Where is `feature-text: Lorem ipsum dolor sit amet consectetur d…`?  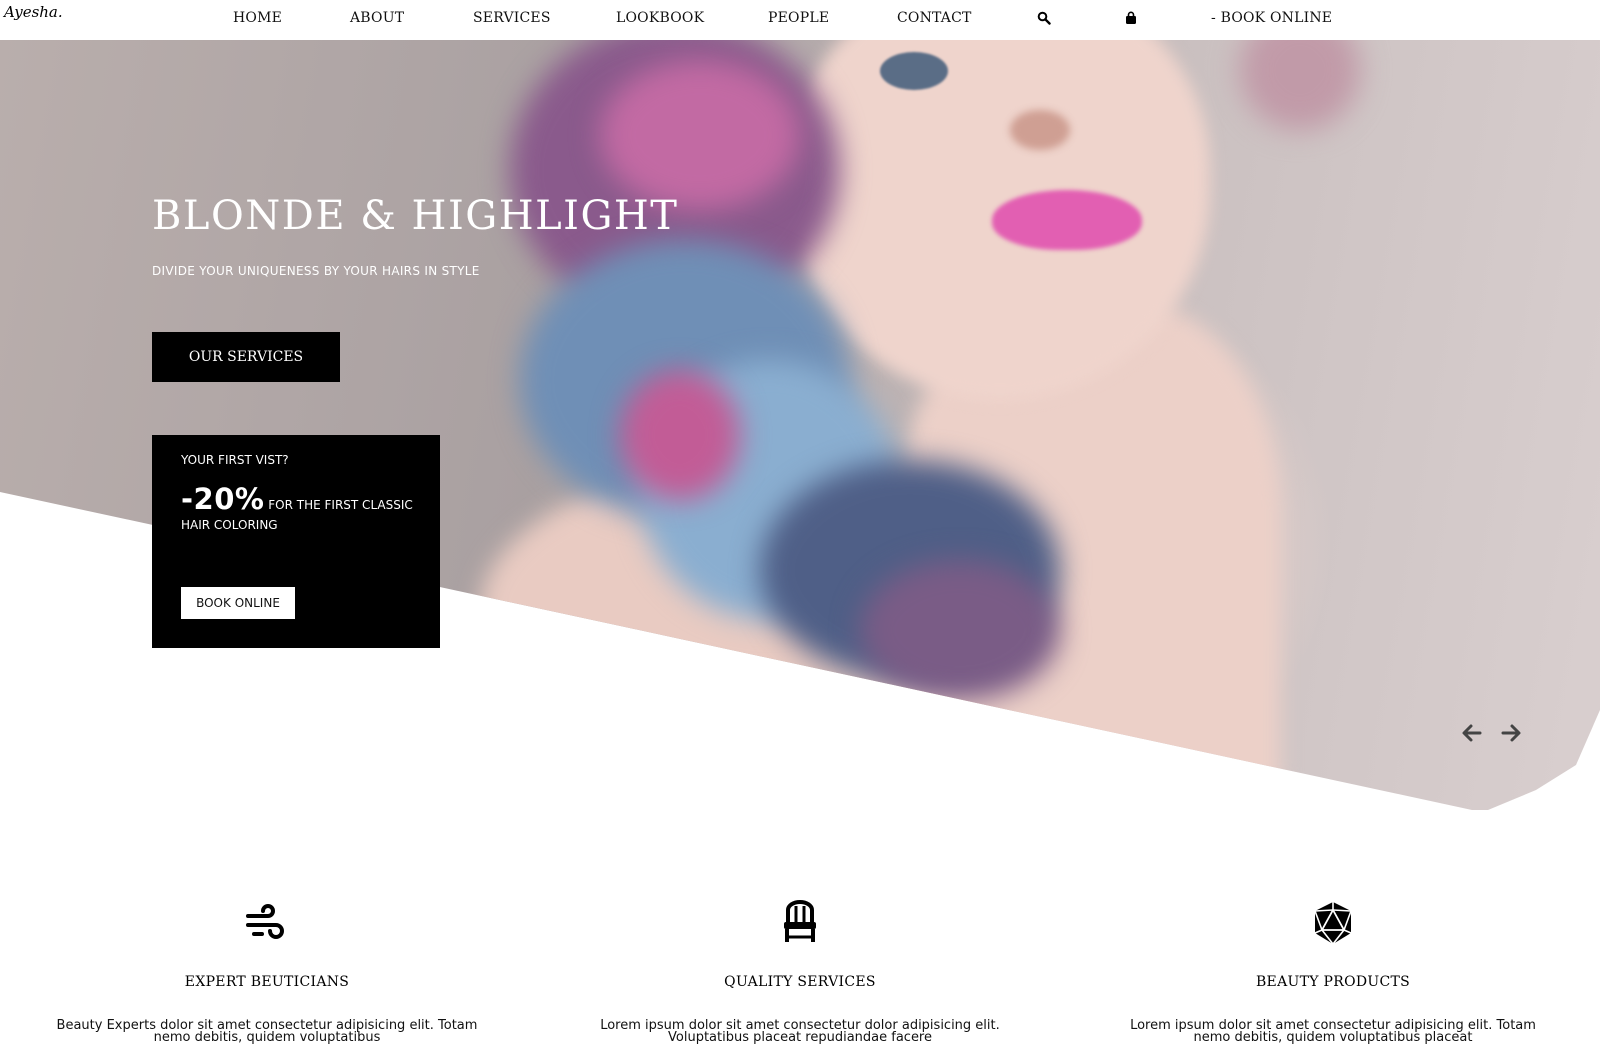 feature-text: Lorem ipsum dolor sit amet consectetur d… is located at coordinates (800, 1031).